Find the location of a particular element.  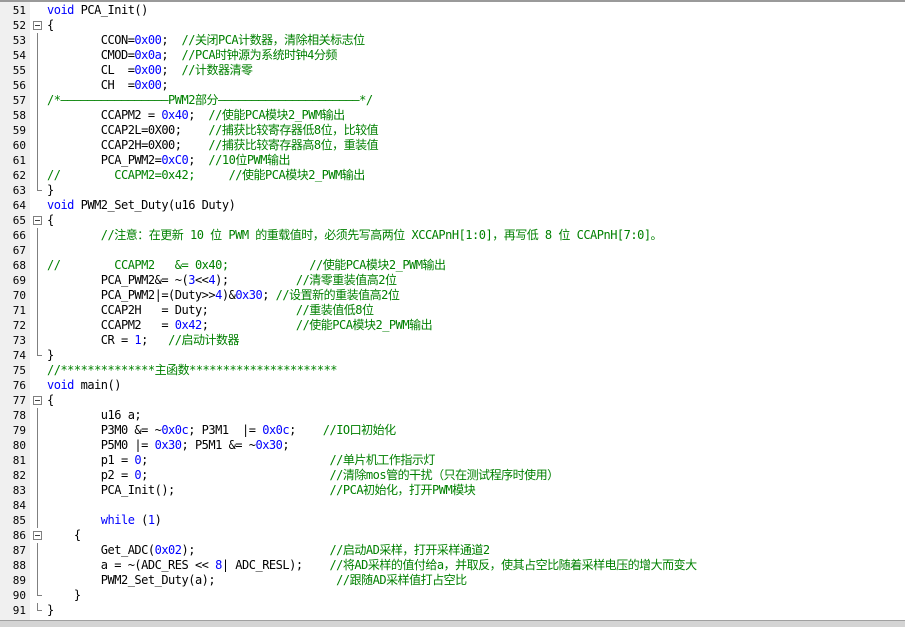

code-token: PWM2_Set_Duty(u16 Duty) is located at coordinates (154, 205).